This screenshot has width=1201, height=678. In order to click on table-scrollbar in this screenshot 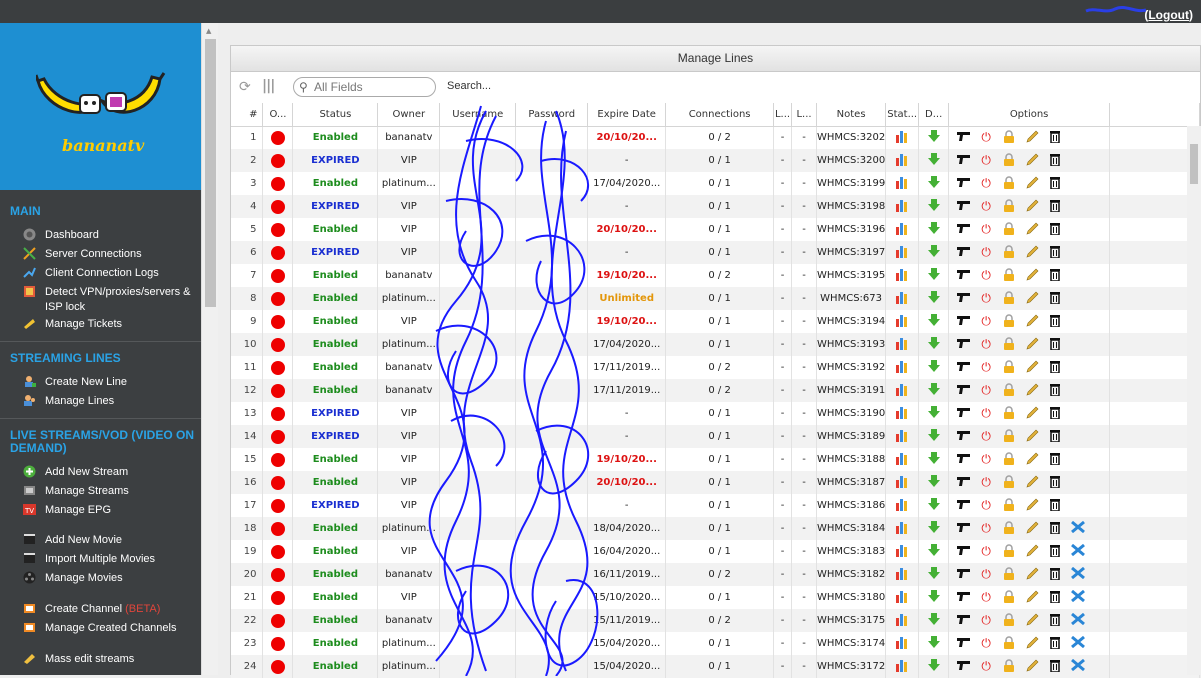, I will do `click(1194, 400)`.